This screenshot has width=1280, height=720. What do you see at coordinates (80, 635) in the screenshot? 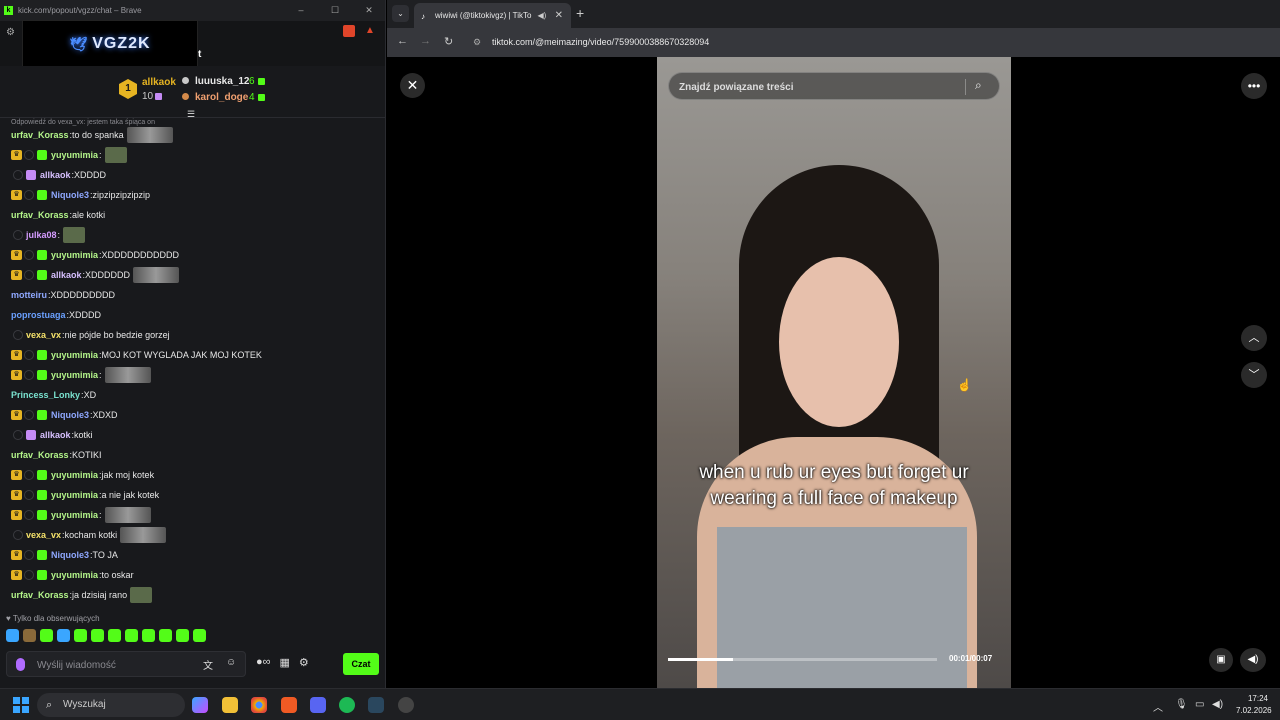
I see `emote-5-icon` at bounding box center [80, 635].